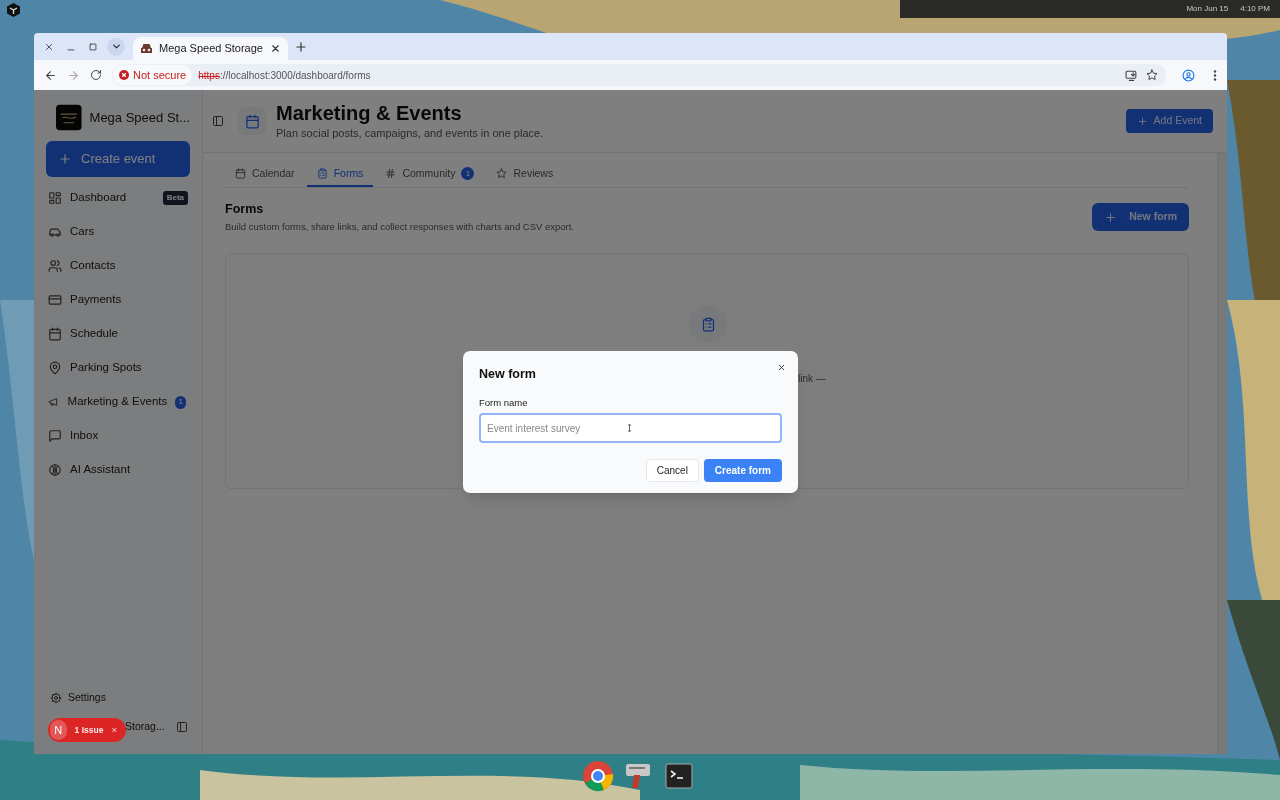  Describe the element at coordinates (96, 300) in the screenshot. I see `nav-label: Payments` at that location.